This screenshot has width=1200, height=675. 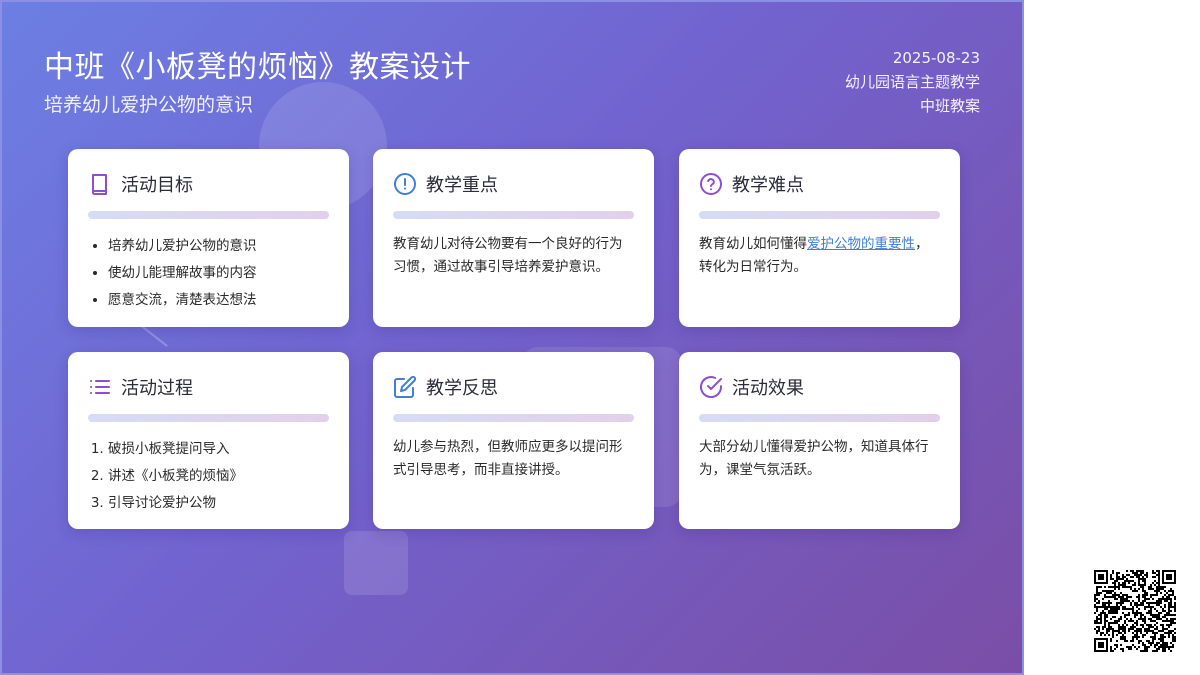 I want to click on card-title: 活动过程, so click(x=157, y=388).